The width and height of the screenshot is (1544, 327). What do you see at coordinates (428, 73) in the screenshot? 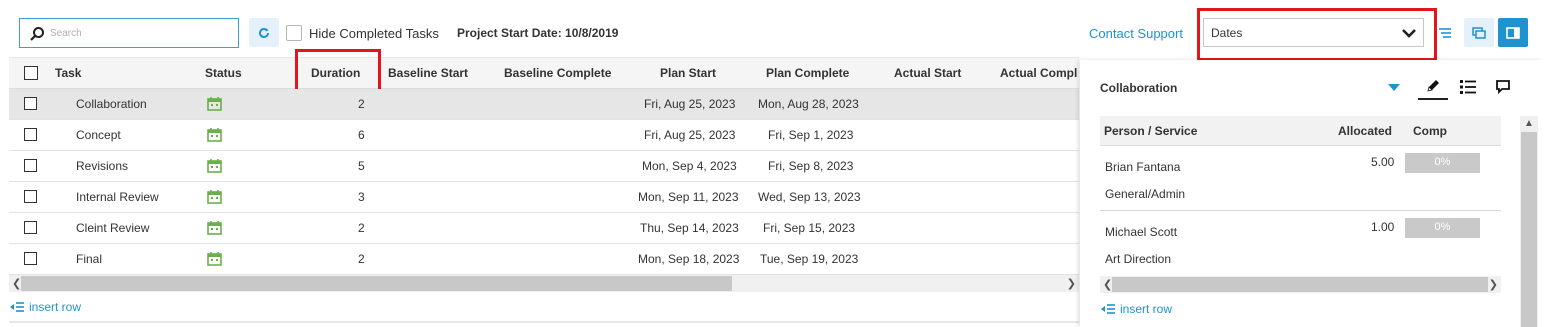
I see `column-header-baseline-start: Baseline Start` at bounding box center [428, 73].